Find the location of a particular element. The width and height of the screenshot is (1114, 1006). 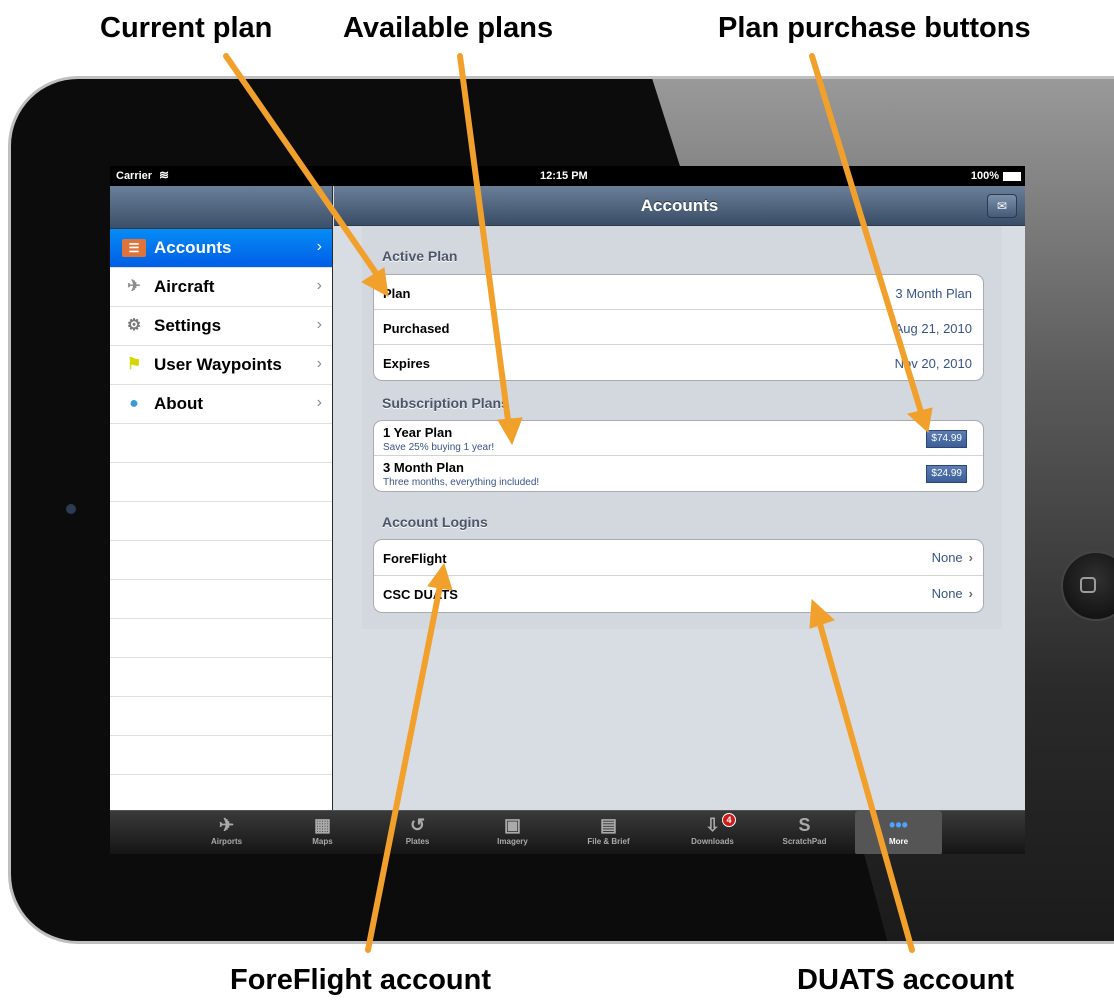

purchased-row: Purchased Aug 21, 2010 is located at coordinates (678, 327).